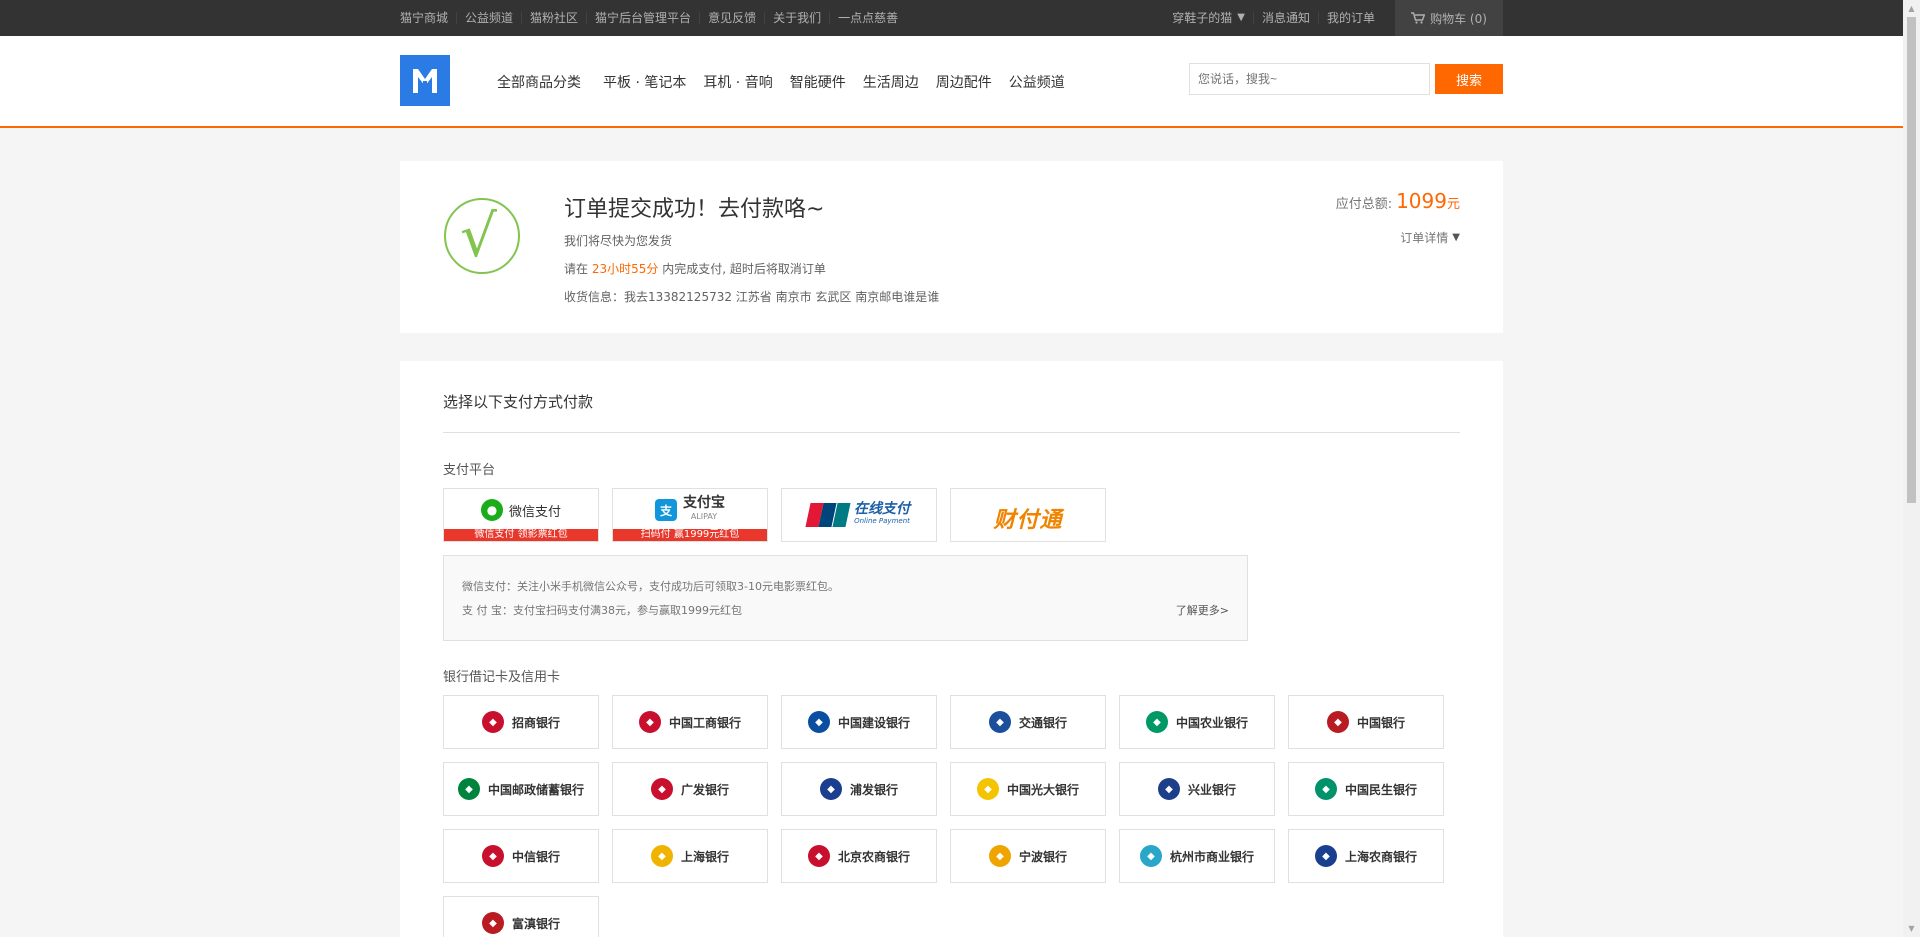 This screenshot has height=937, width=1920. I want to click on tenpay-icon: 财付通, so click(1028, 520).